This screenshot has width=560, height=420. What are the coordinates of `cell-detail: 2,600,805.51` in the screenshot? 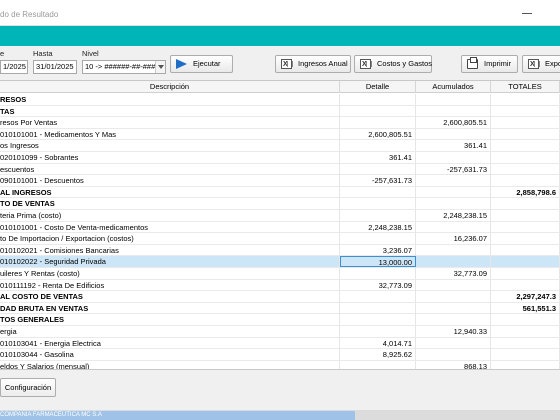 It's located at (378, 134).